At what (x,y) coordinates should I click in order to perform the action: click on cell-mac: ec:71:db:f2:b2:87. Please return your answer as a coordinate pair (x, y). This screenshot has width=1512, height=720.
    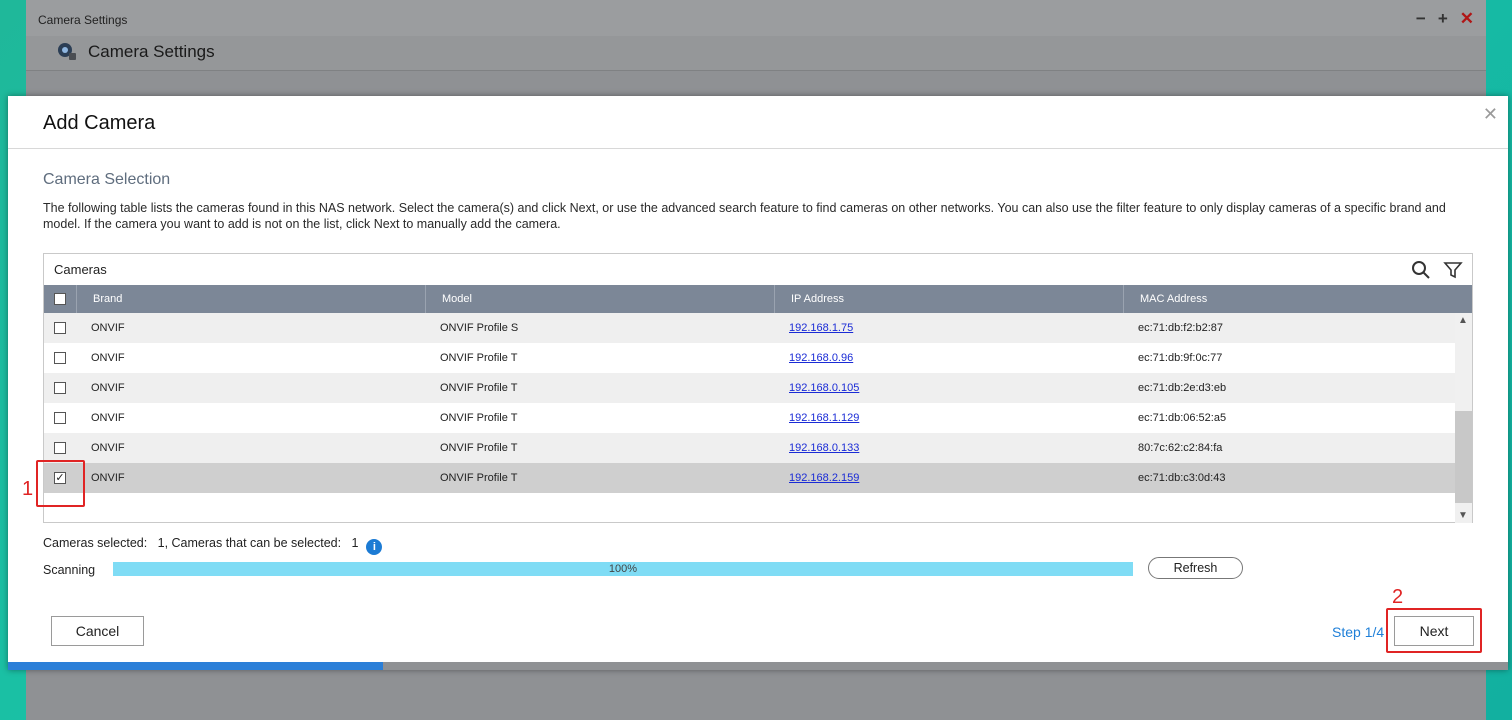
    Looking at the image, I should click on (1181, 328).